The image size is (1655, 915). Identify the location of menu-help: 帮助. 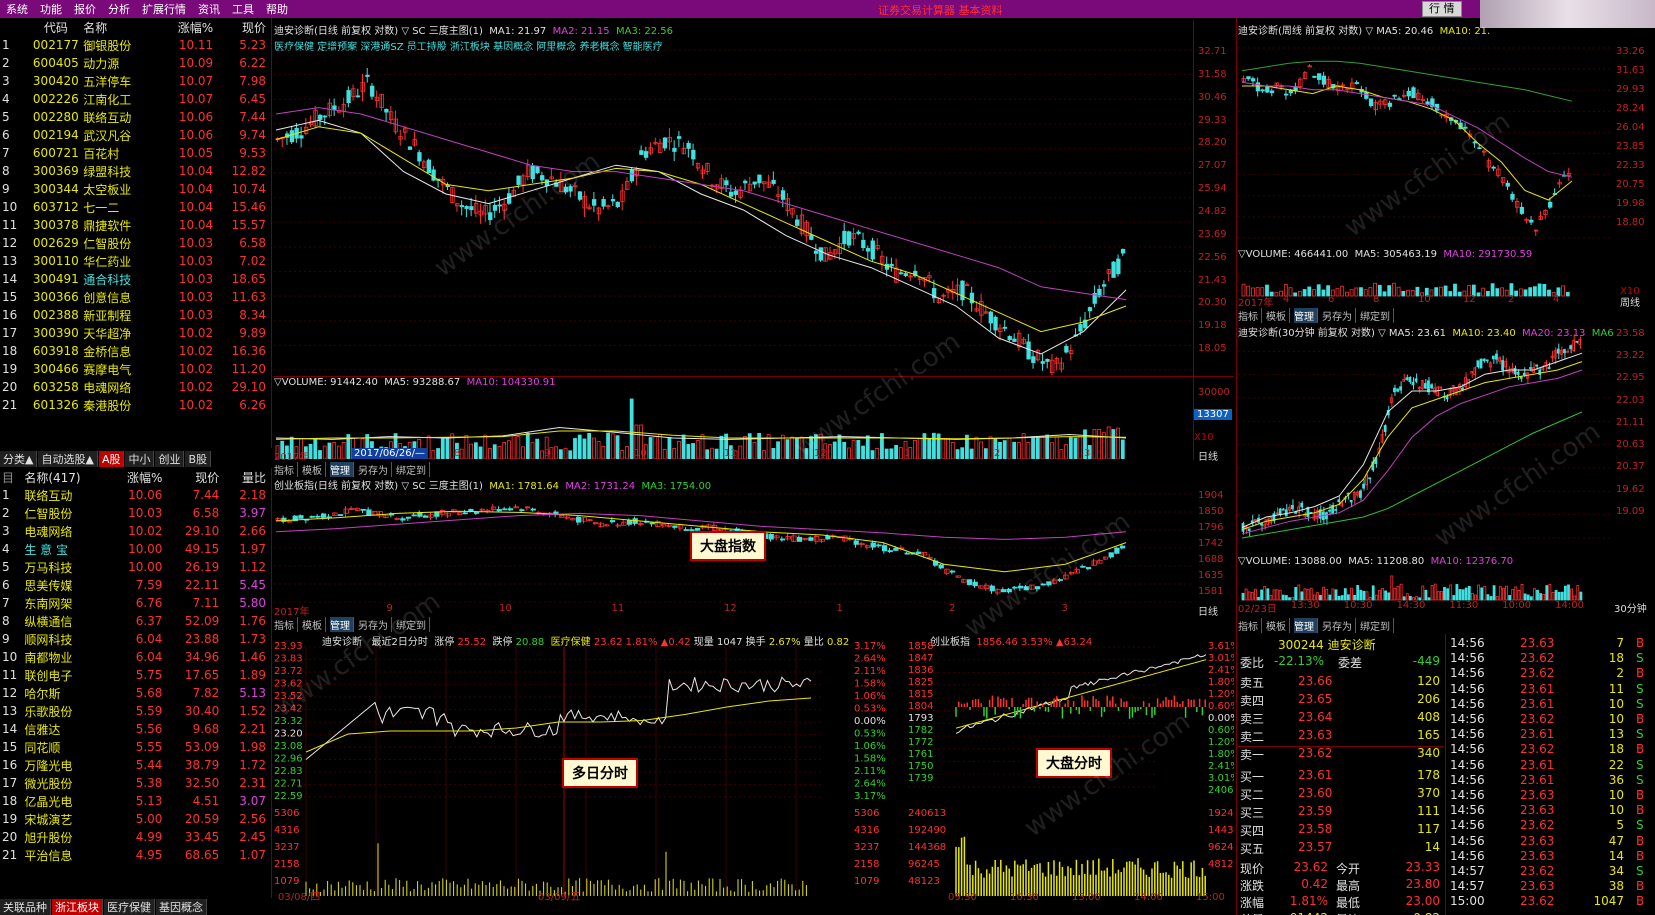
(277, 9).